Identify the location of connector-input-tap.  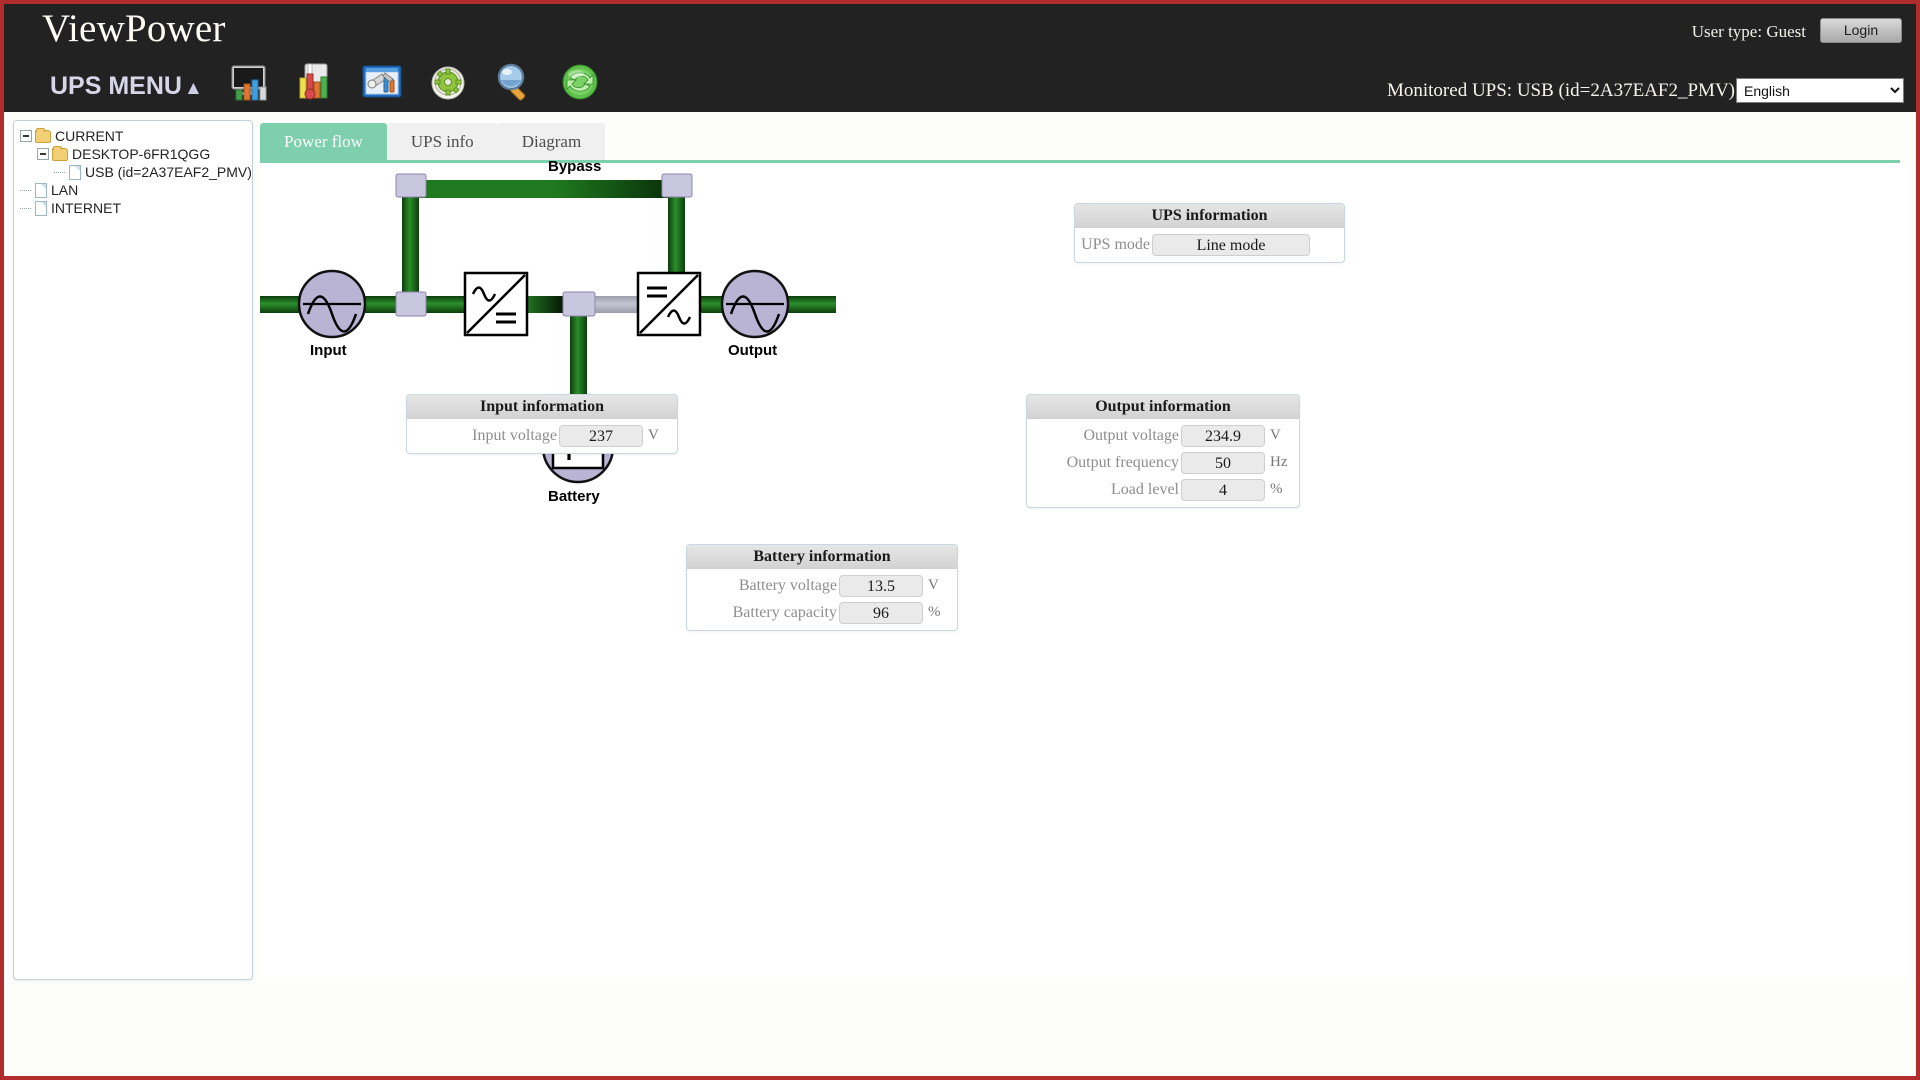
(411, 304).